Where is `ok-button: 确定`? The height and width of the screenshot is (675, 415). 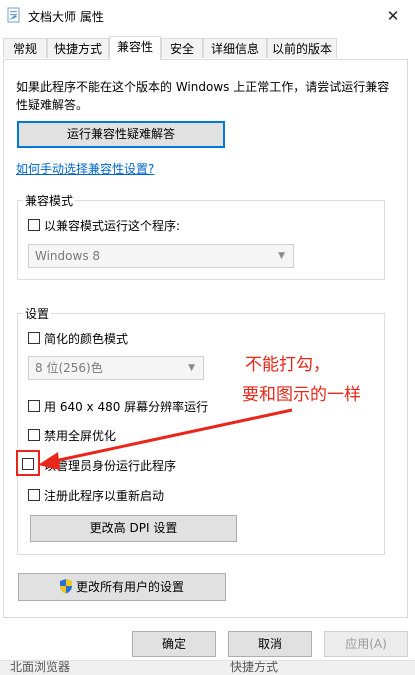 ok-button: 确定 is located at coordinates (174, 644).